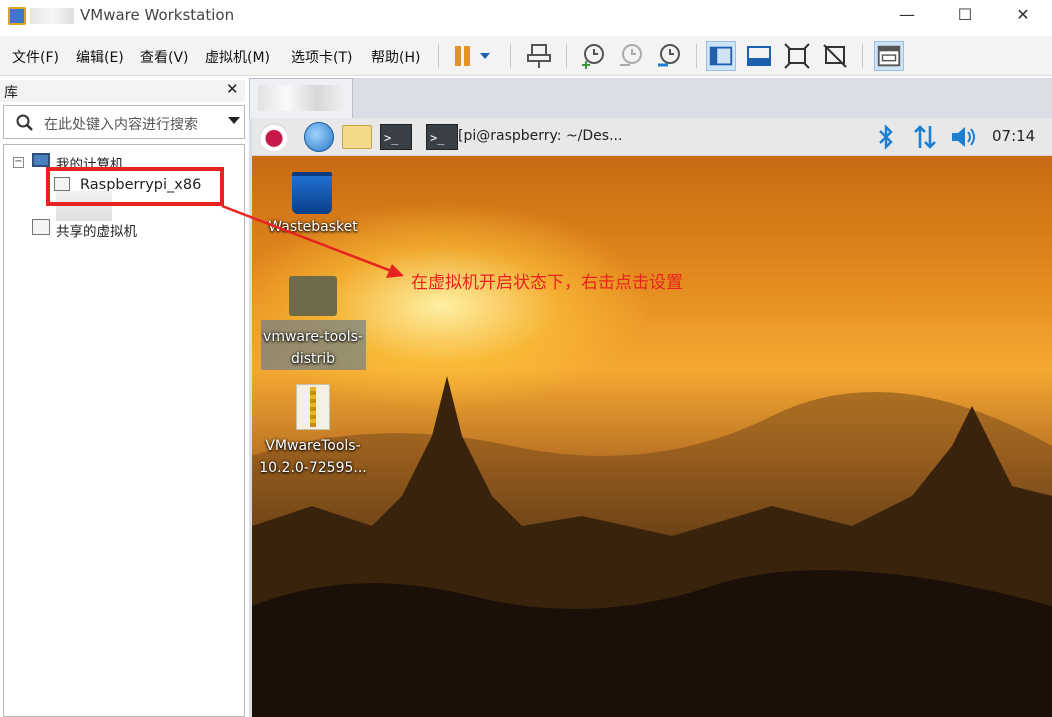 The width and height of the screenshot is (1052, 717). What do you see at coordinates (835, 56) in the screenshot?
I see `unity-icon` at bounding box center [835, 56].